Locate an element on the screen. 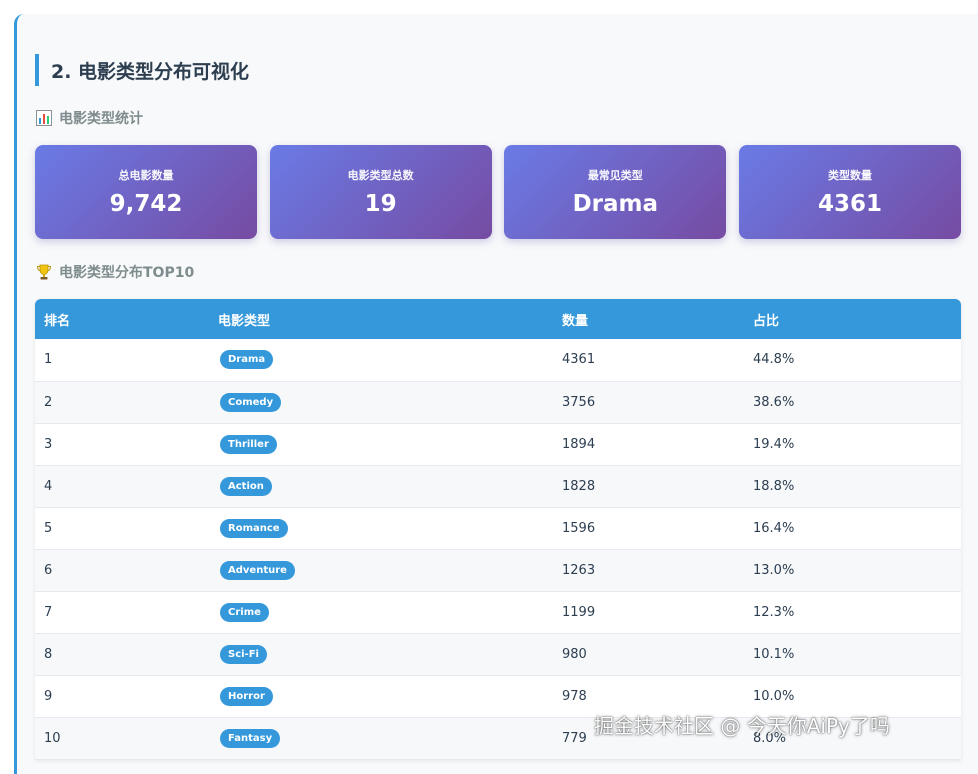 The image size is (978, 774). cell-rank: 2 is located at coordinates (48, 402).